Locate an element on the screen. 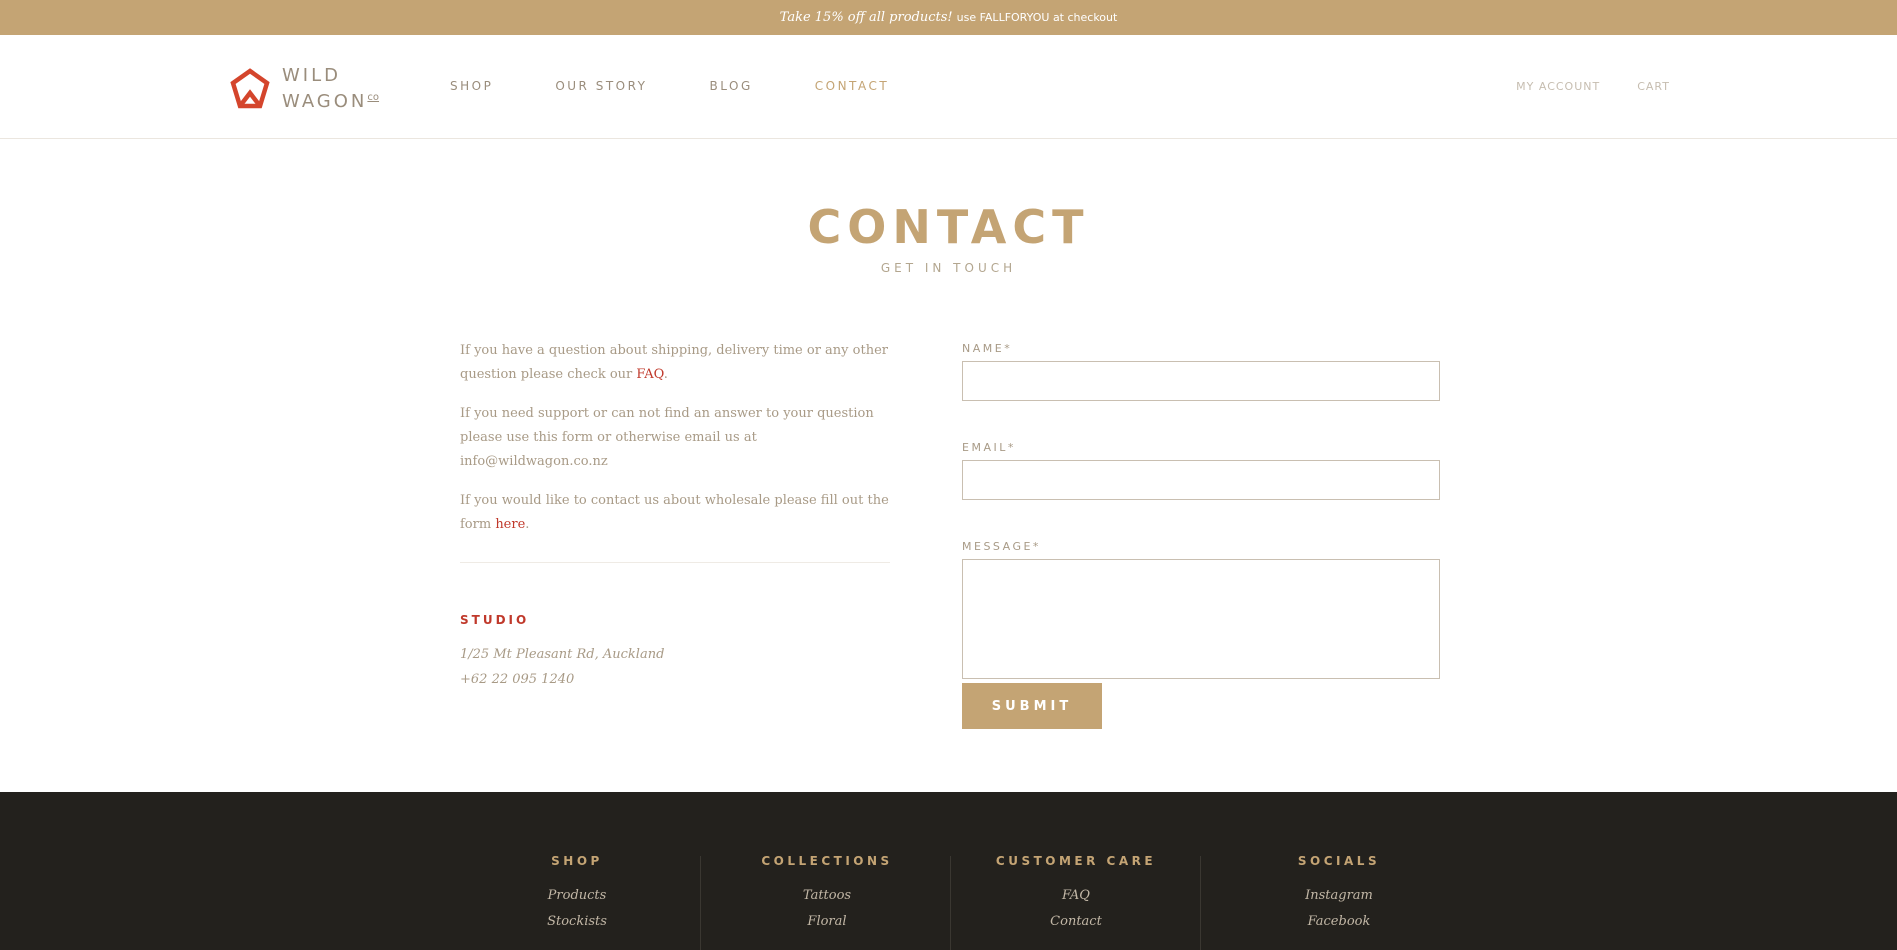 The image size is (1897, 950). account-nav: MY ACCOUNT CART is located at coordinates (1574, 86).